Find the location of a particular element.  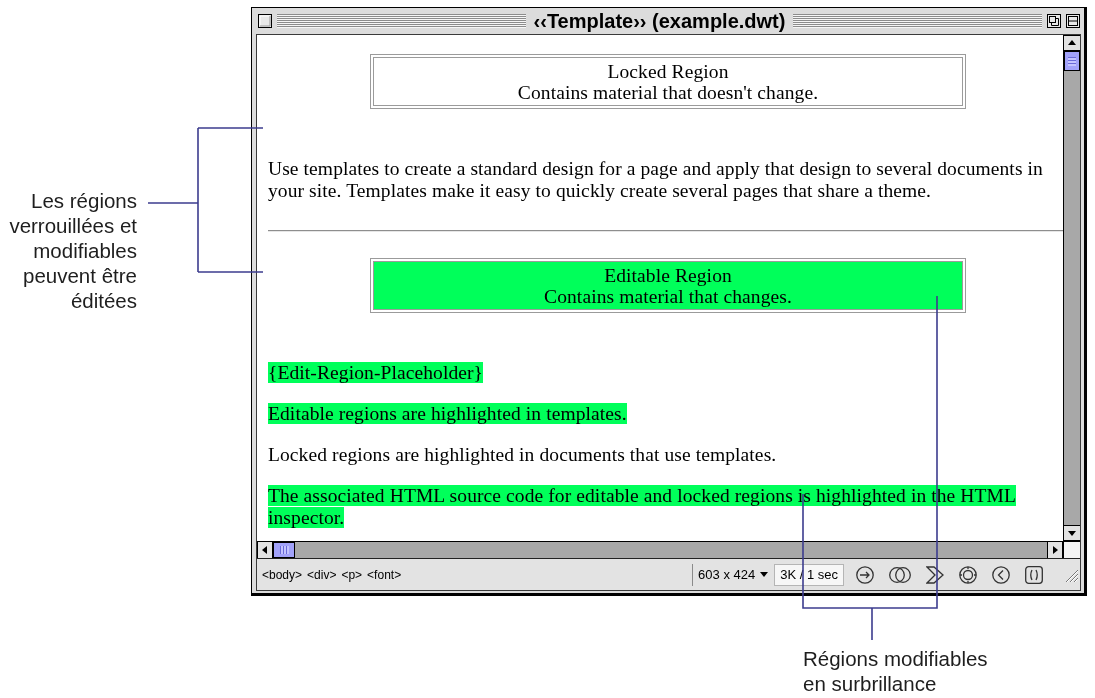

right-arrow-icon is located at coordinates (1055, 550).